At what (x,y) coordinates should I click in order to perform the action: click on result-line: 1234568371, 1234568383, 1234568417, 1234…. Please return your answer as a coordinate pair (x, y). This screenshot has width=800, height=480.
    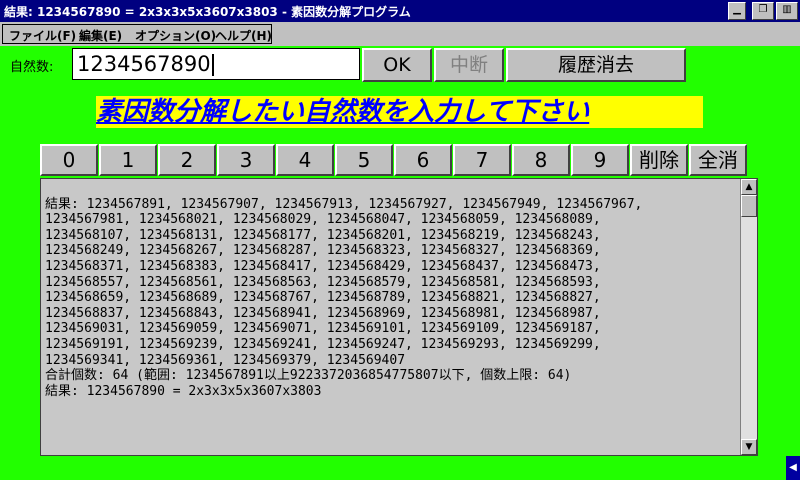
    Looking at the image, I should click on (323, 266).